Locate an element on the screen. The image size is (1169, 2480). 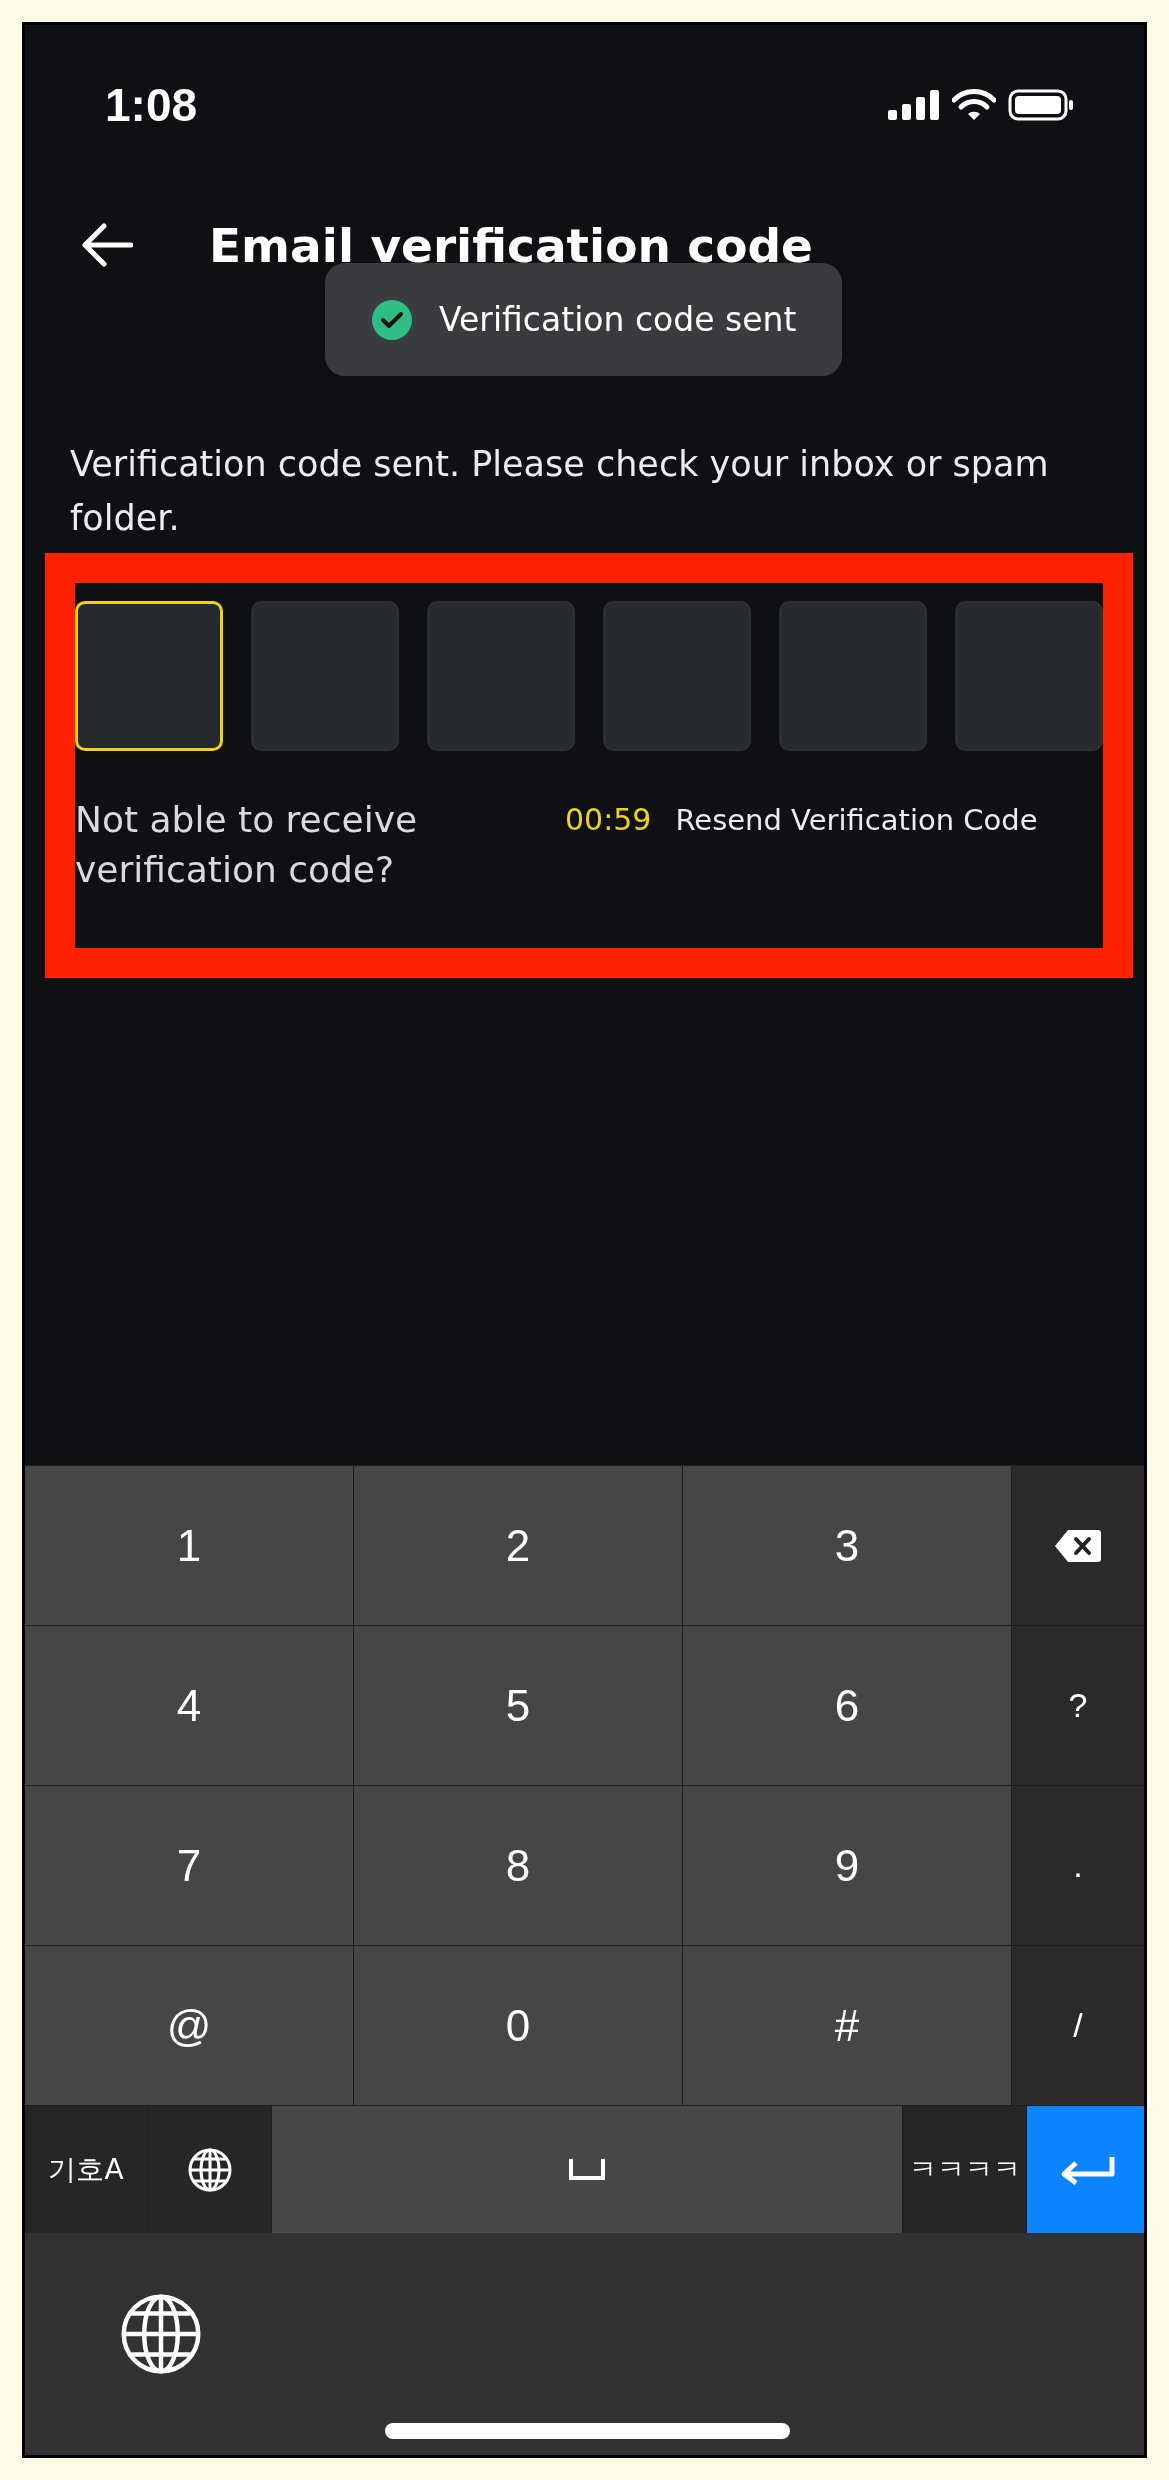
space-icon is located at coordinates (587, 2169).